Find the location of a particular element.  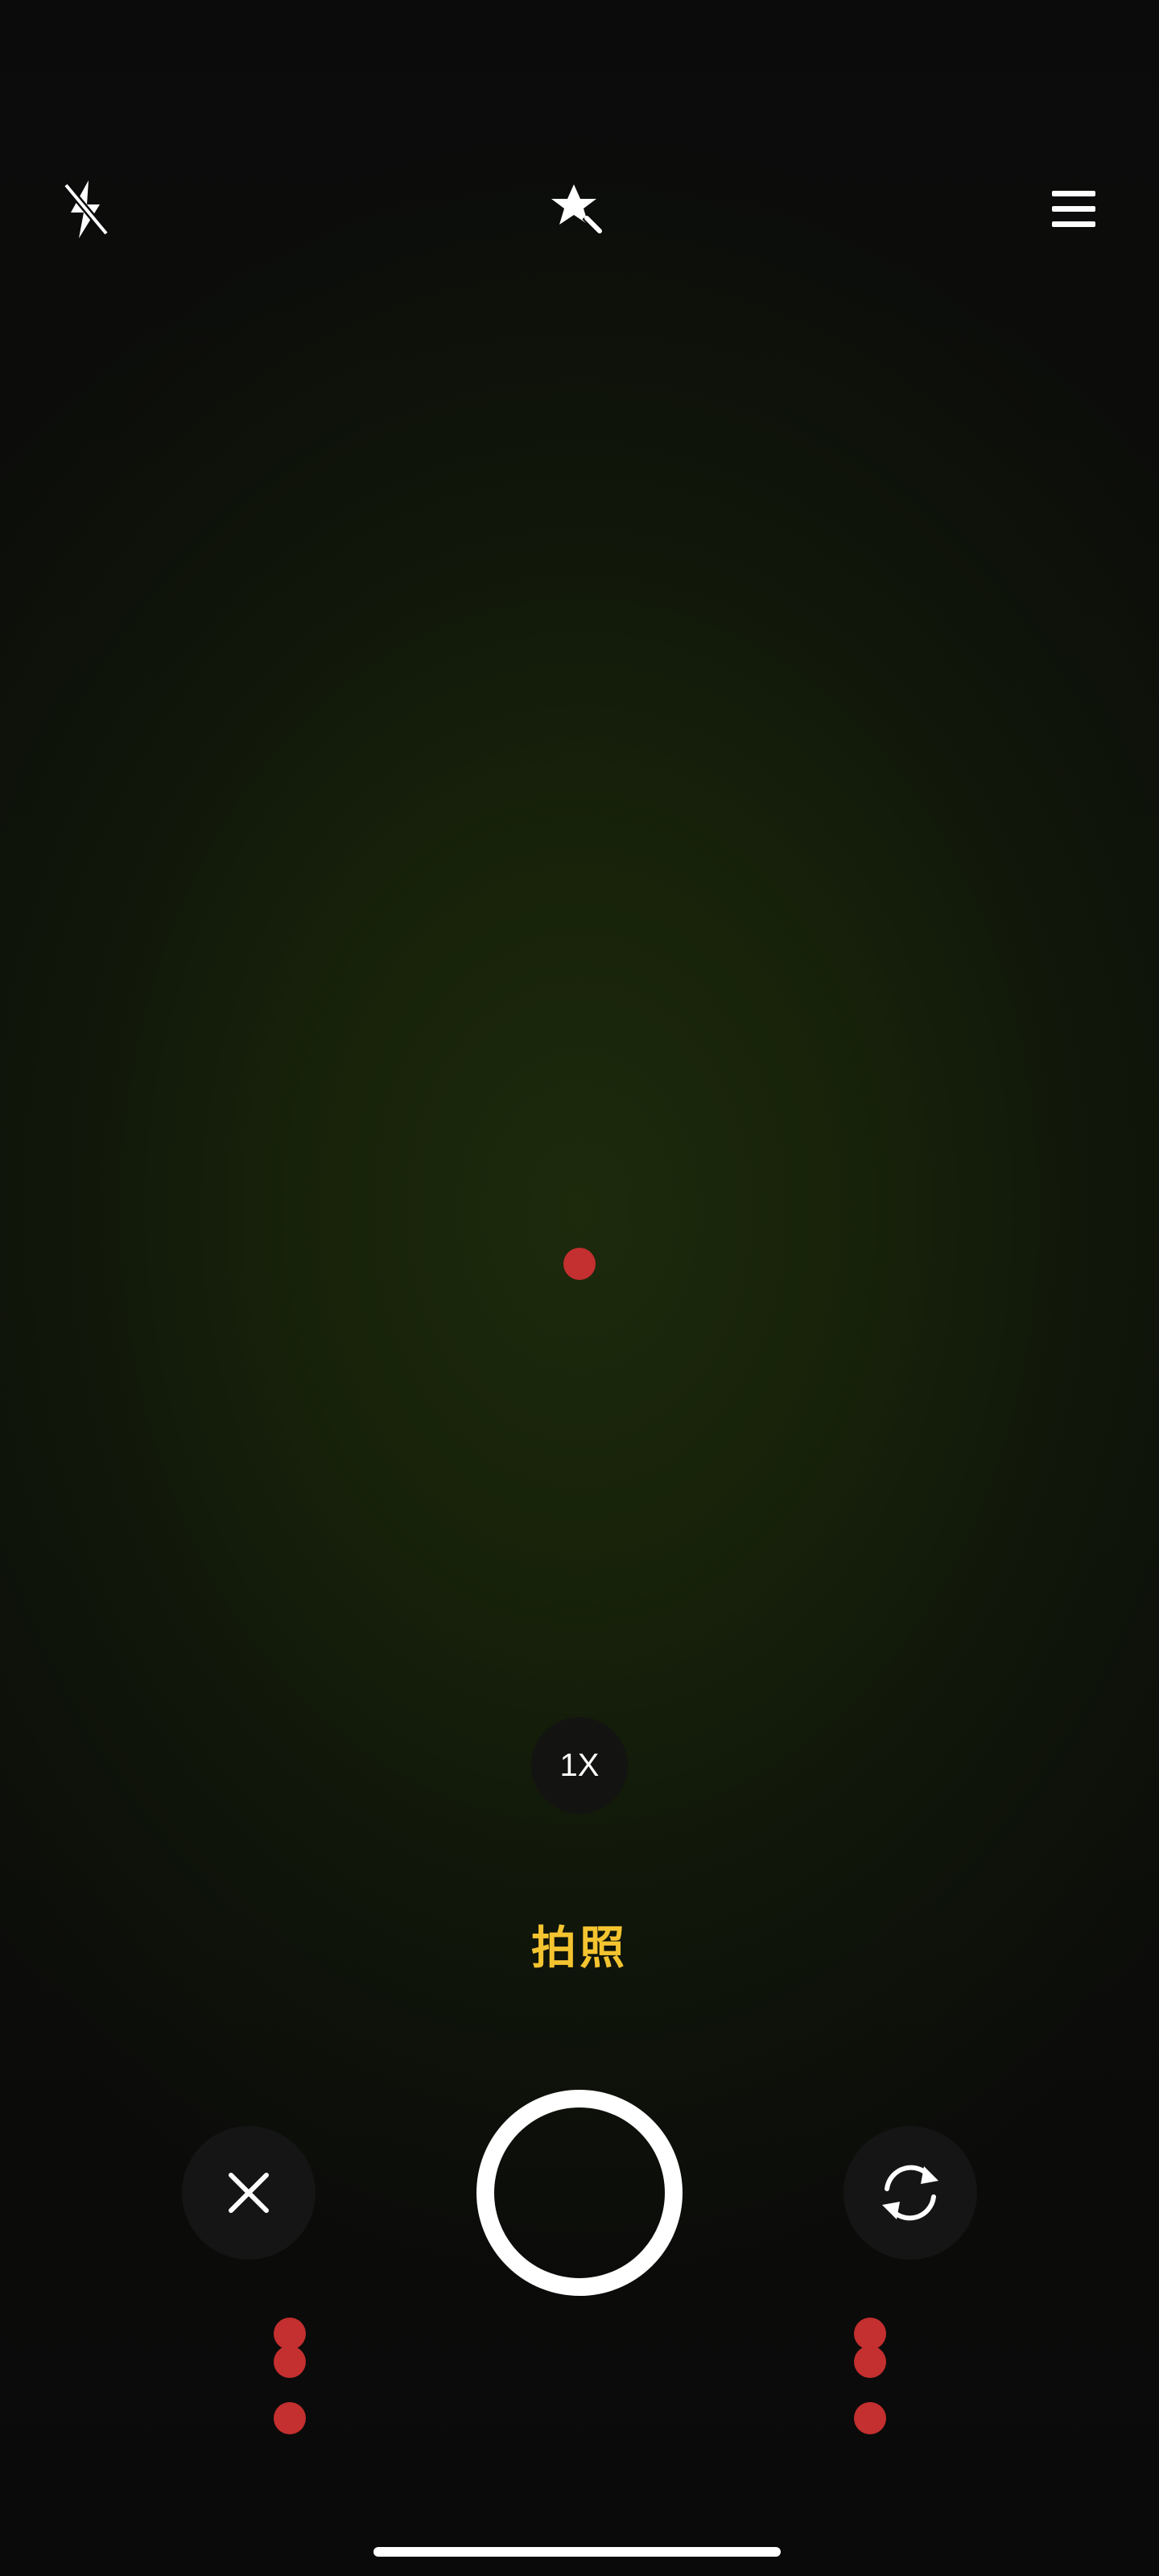

focus-point-marker is located at coordinates (579, 1264).